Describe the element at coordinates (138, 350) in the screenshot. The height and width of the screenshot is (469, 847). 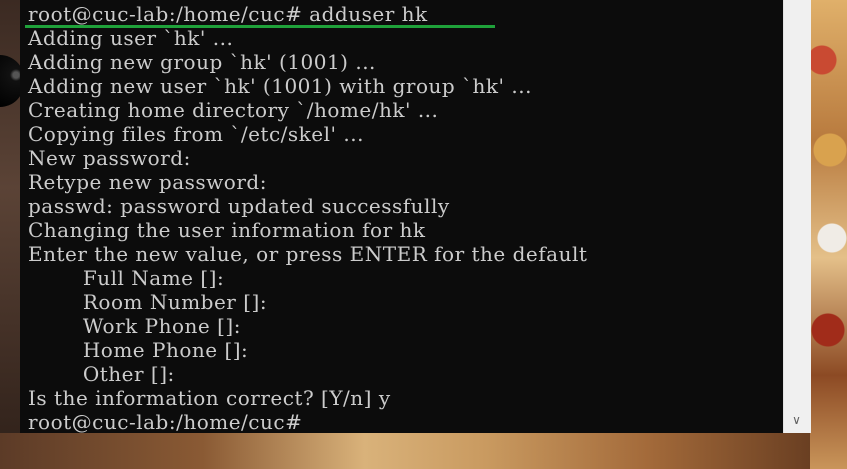
I see `terminal-line: Home Phone []:` at that location.